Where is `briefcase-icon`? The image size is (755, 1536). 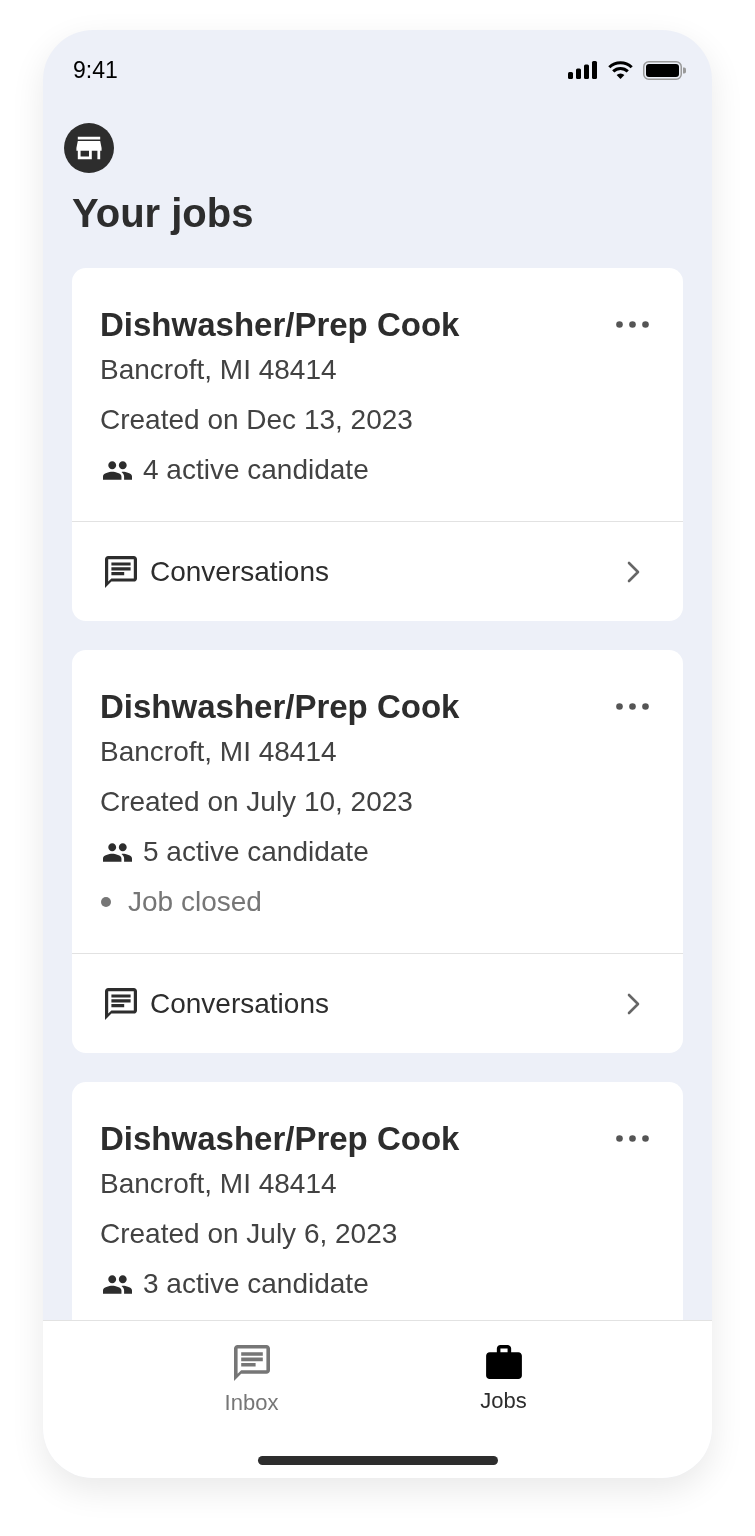
briefcase-icon is located at coordinates (503, 1362).